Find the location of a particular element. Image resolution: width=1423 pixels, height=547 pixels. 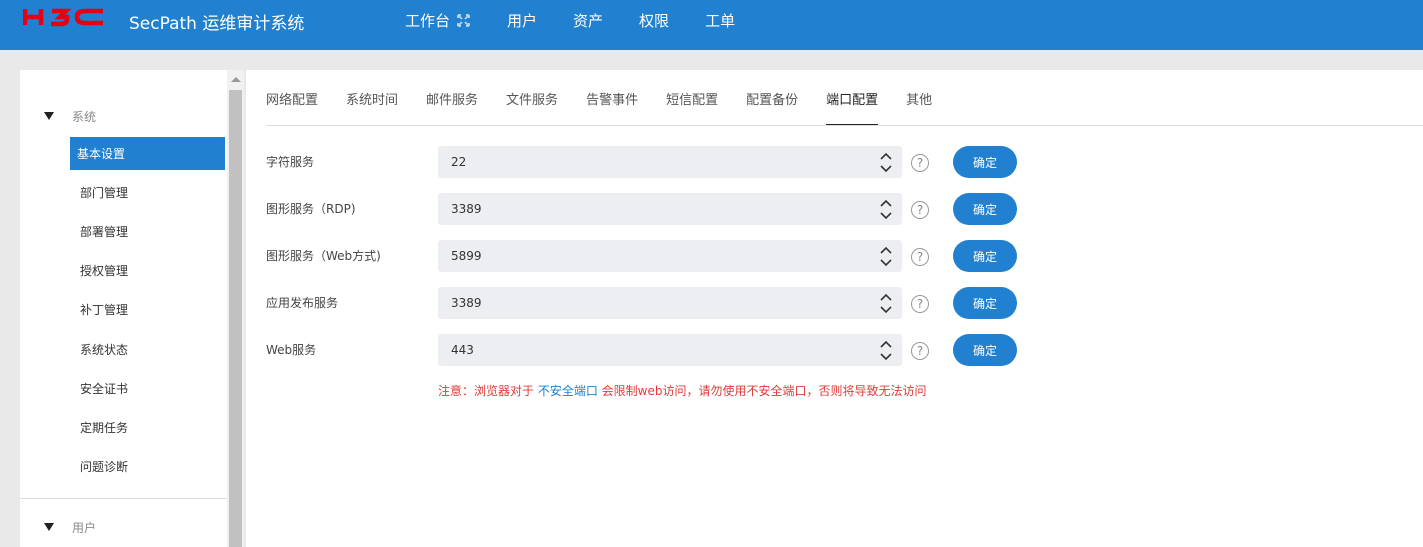

port-row-web-graphic: 图形服务（Web方式) ? 确定 is located at coordinates (666, 256).